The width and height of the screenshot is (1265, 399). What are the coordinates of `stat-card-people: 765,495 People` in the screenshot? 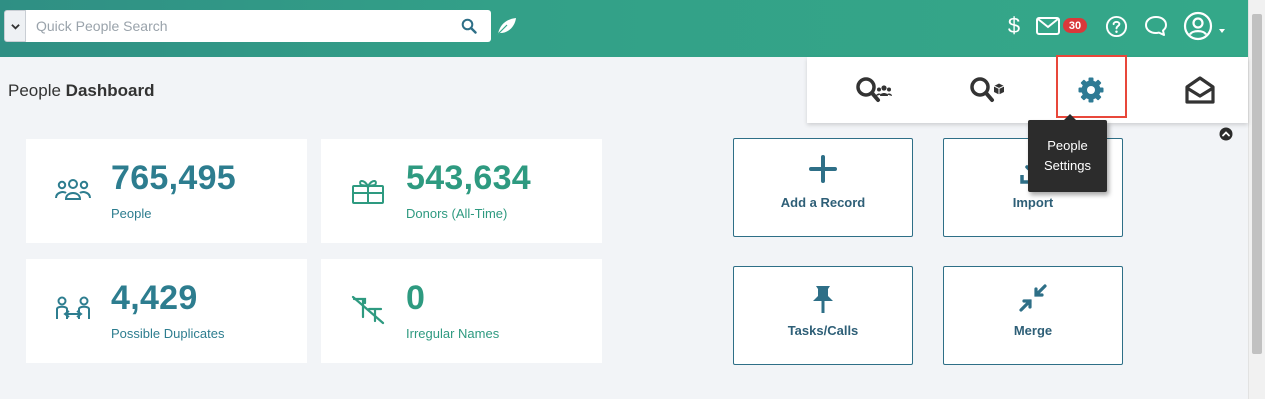 It's located at (166, 191).